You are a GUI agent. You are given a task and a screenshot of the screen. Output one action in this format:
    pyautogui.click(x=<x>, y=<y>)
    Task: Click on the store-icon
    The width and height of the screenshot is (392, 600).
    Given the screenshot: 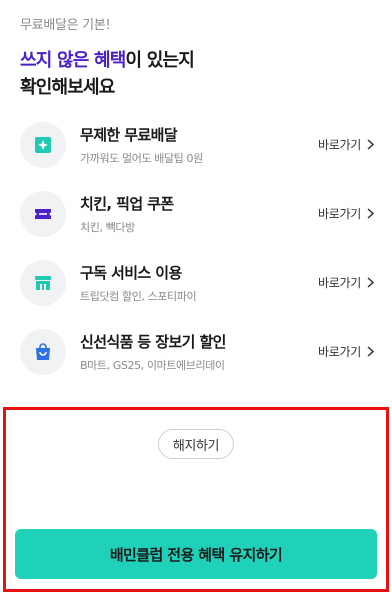 What is the action you would take?
    pyautogui.click(x=43, y=282)
    